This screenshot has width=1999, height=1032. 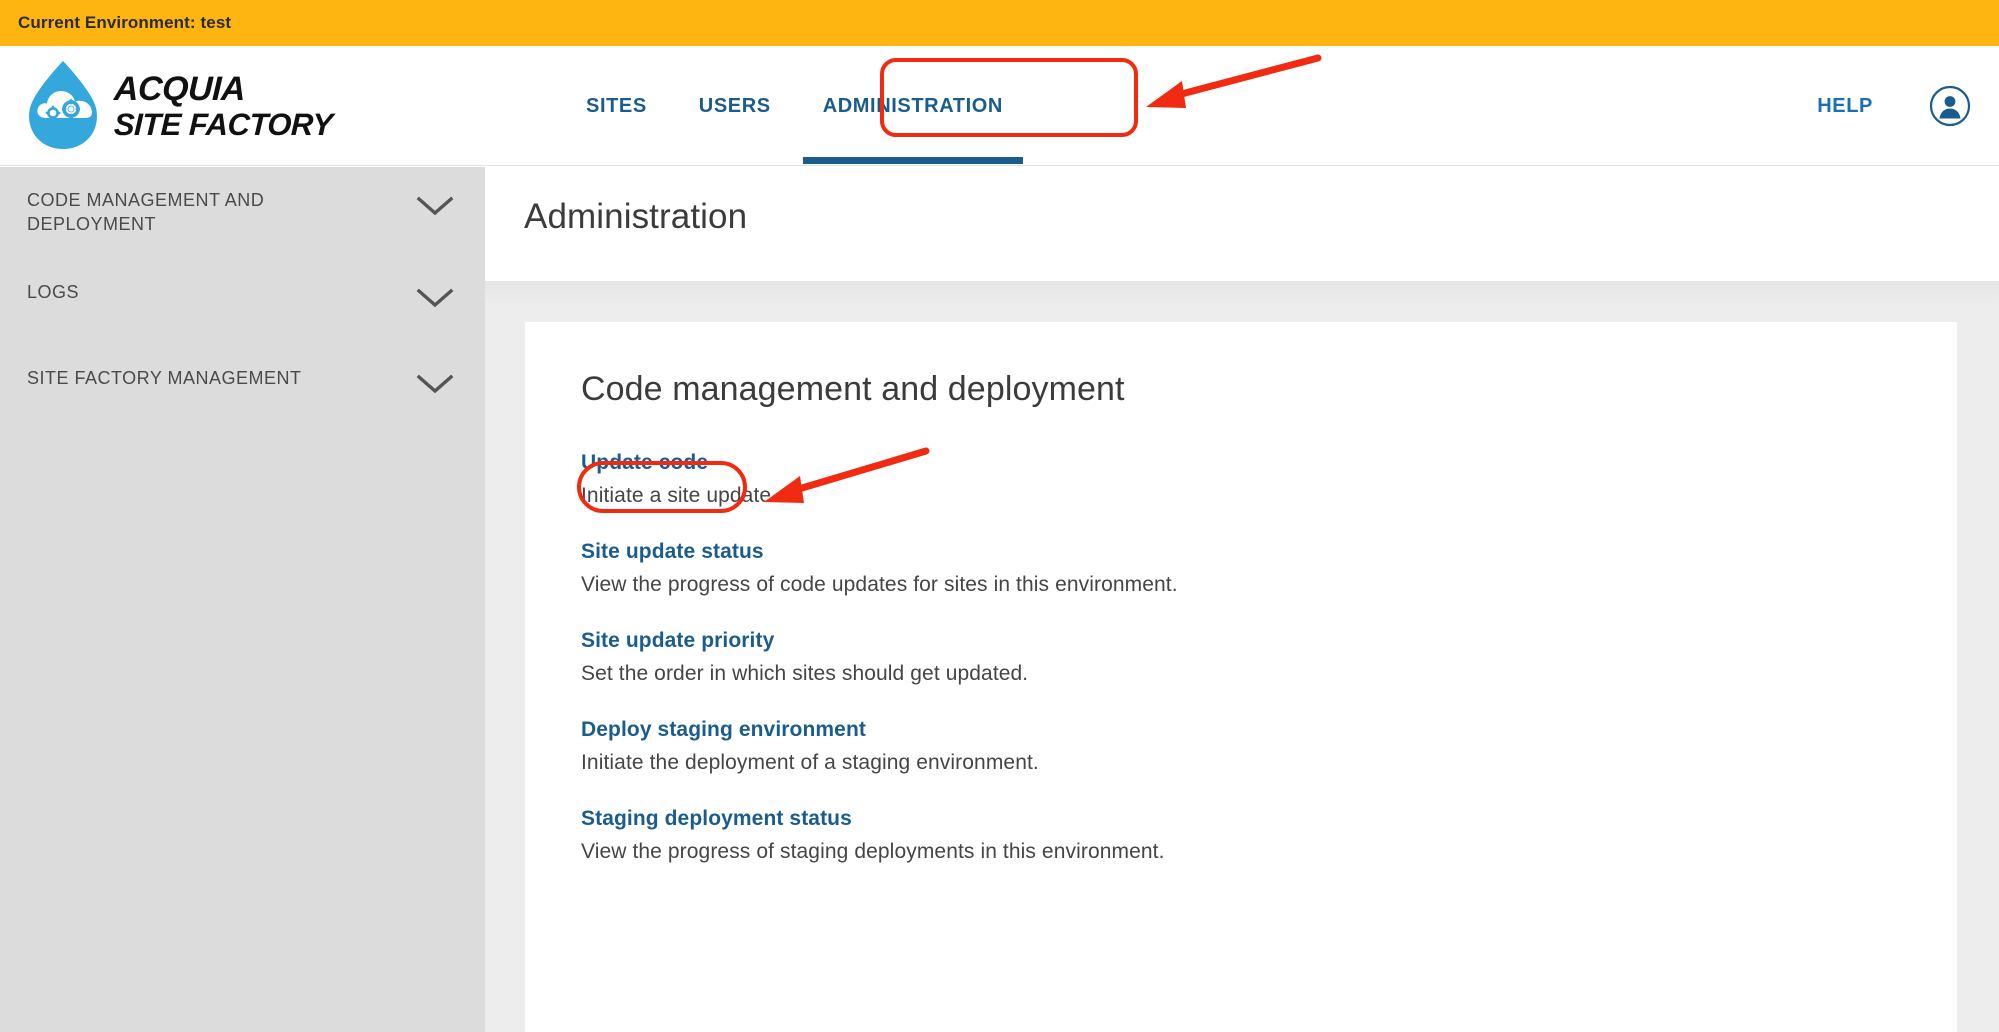 What do you see at coordinates (672, 552) in the screenshot?
I see `link-site-update-status: Site update status` at bounding box center [672, 552].